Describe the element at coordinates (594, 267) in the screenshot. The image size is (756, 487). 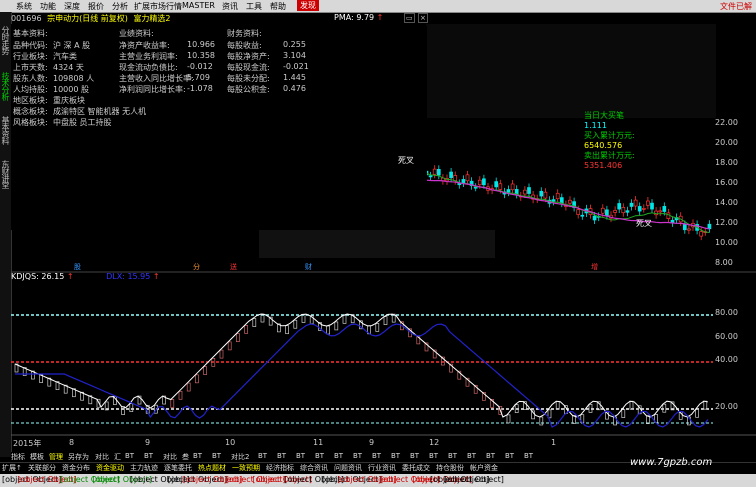
I see `event-marker: 增` at that location.